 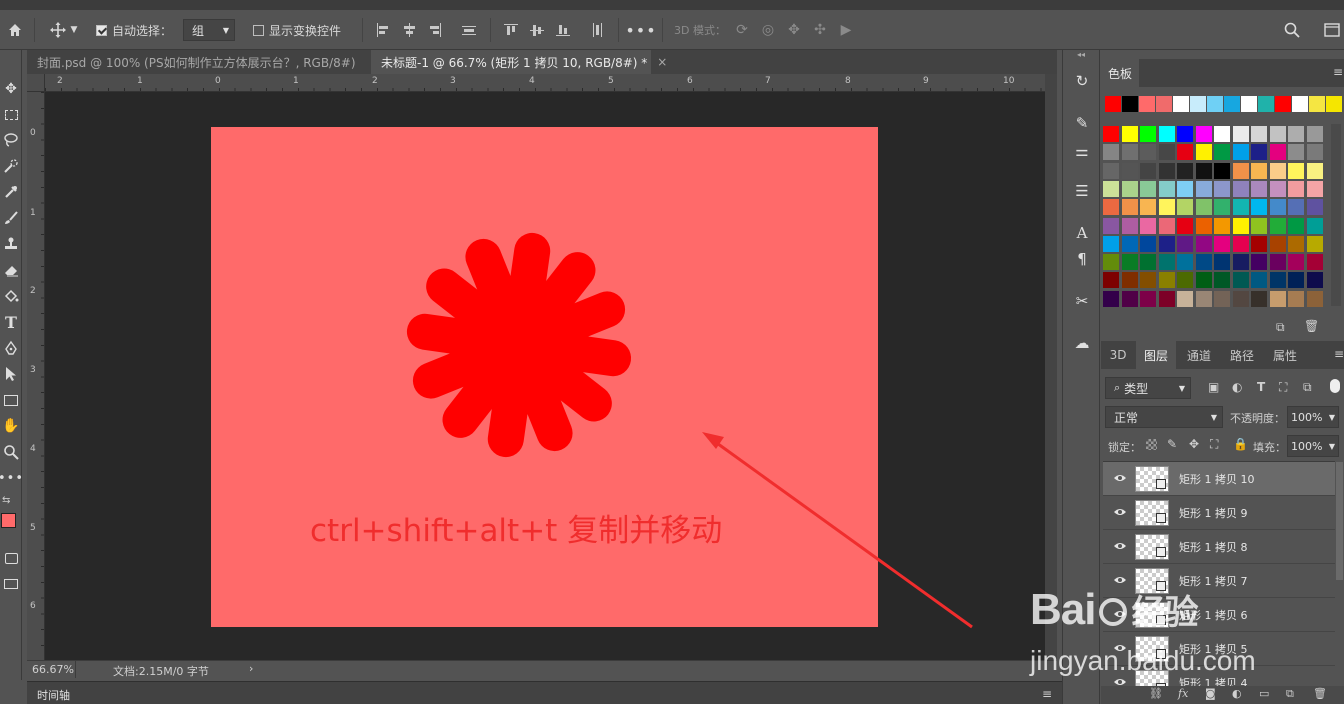 I want to click on filter-shape-icon: ⛶, so click(x=1283, y=387).